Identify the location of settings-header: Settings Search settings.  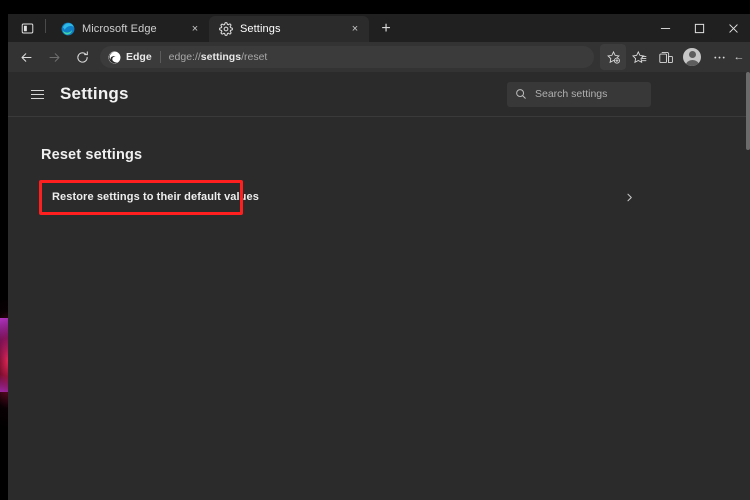
(379, 94).